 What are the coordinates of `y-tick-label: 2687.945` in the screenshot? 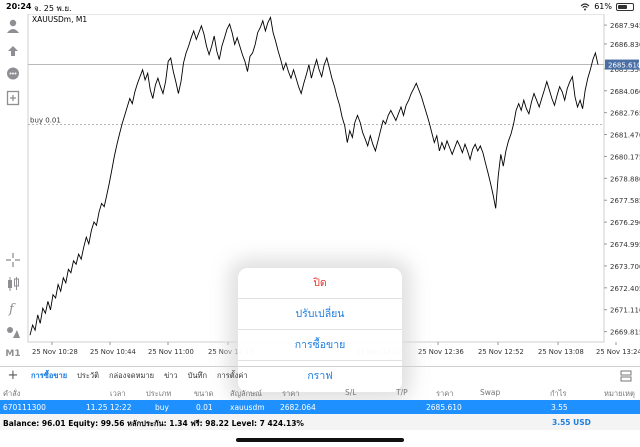 It's located at (625, 26).